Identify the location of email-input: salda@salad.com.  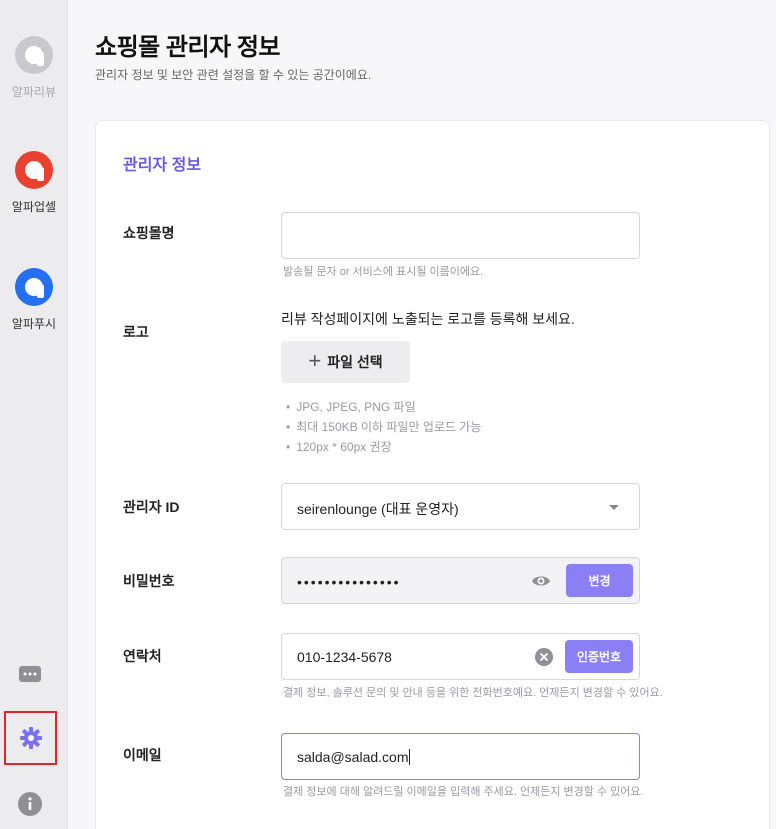
(460, 756).